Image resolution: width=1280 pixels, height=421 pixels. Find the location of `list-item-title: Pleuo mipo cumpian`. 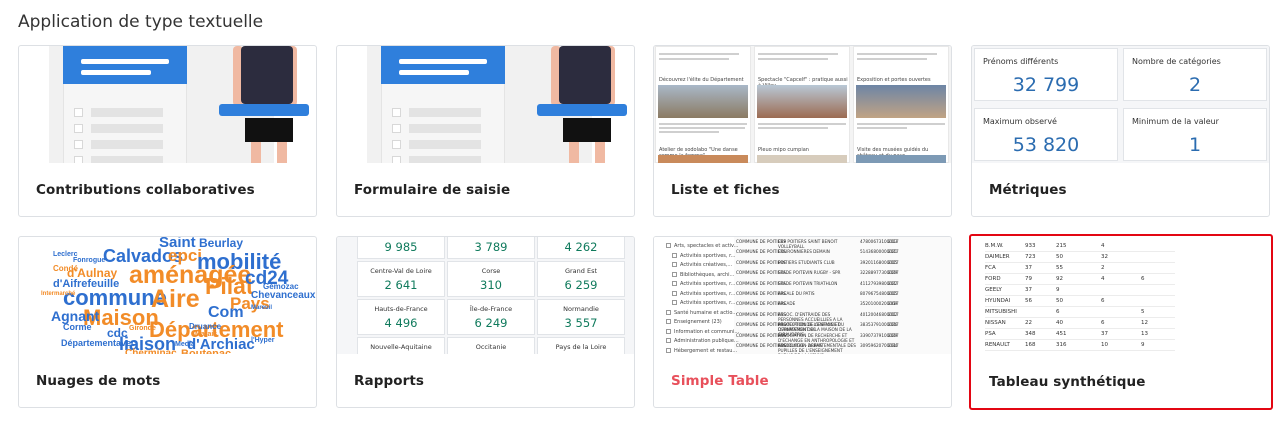

list-item-title: Pleuo mipo cumpian is located at coordinates (783, 150).